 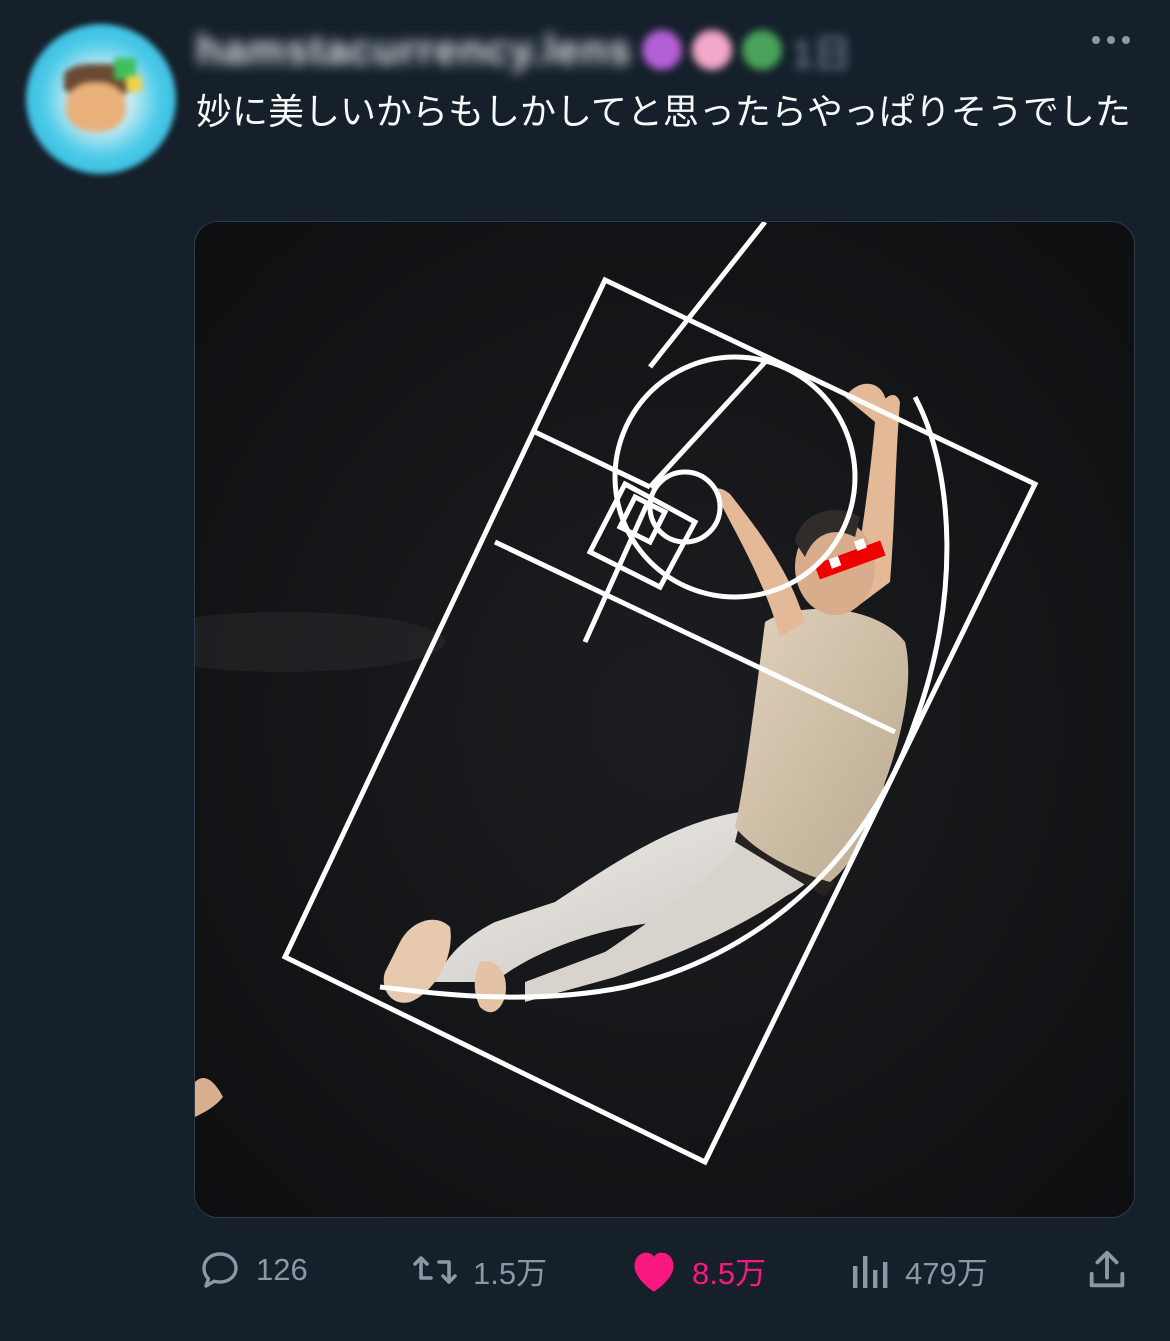 I want to click on tweet-text: 妙に美しいからもしかしてと思ったらやっぱりそうでした, so click(x=663, y=112).